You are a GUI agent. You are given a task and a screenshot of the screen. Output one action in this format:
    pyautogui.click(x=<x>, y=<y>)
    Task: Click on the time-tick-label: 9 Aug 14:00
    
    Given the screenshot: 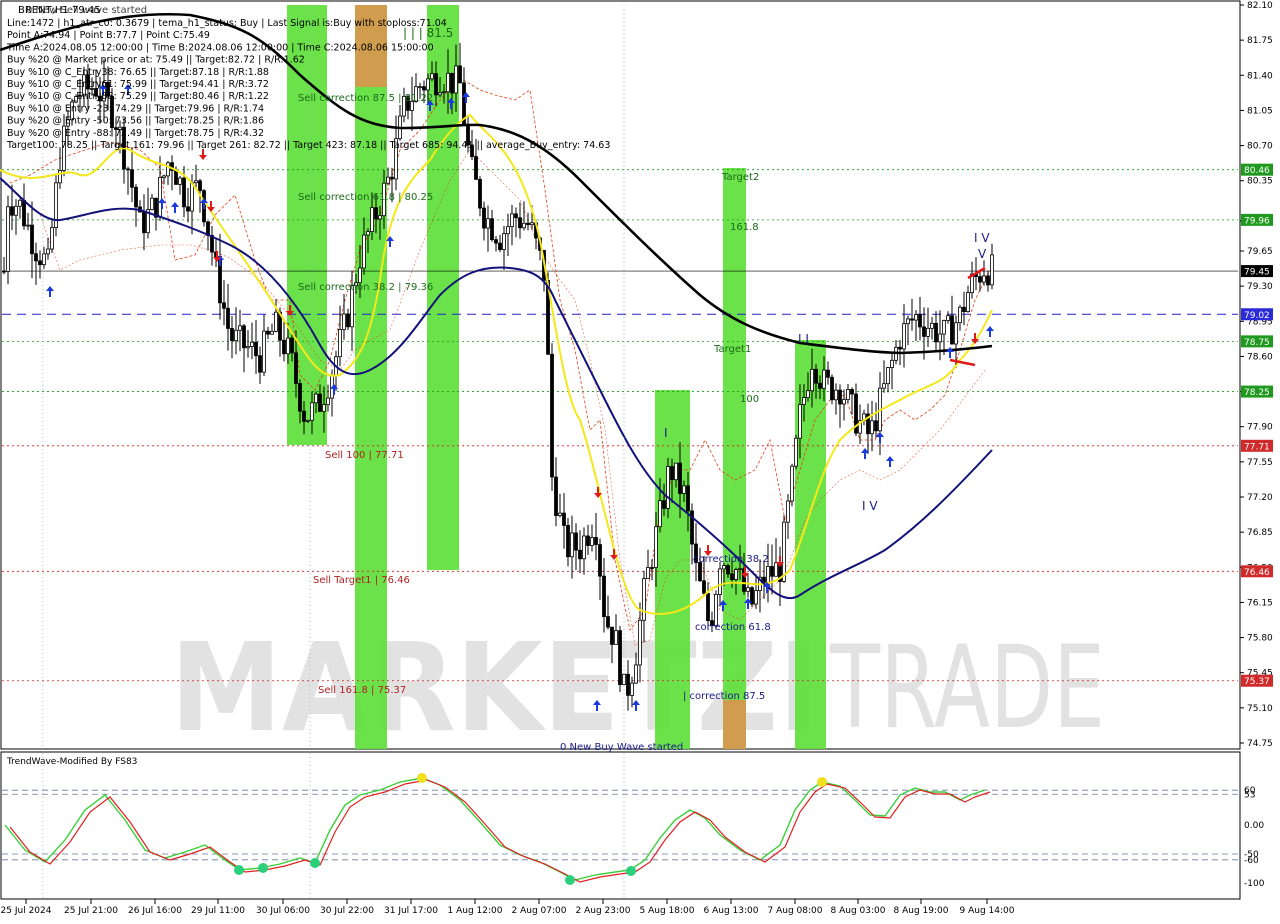 What is the action you would take?
    pyautogui.click(x=987, y=911)
    